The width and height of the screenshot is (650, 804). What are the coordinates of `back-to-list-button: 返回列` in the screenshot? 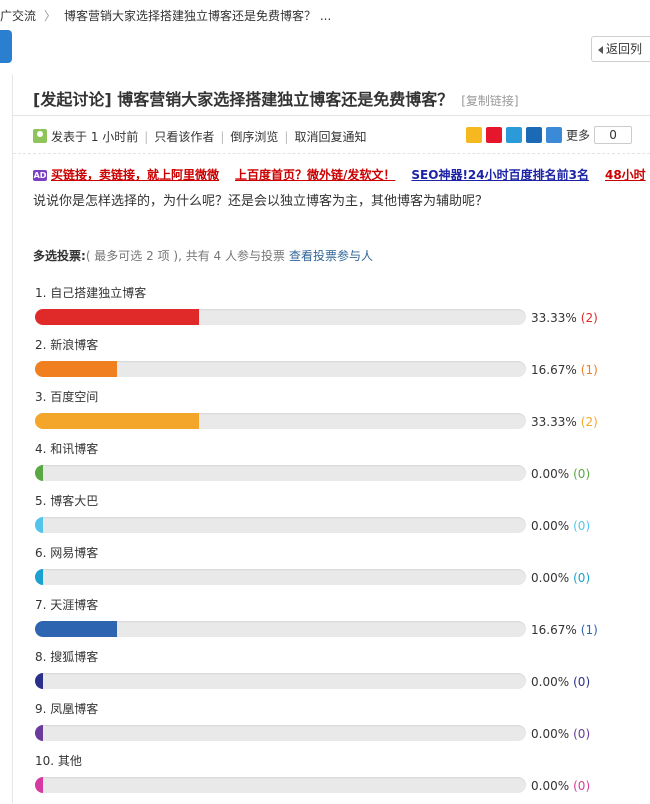 It's located at (620, 49).